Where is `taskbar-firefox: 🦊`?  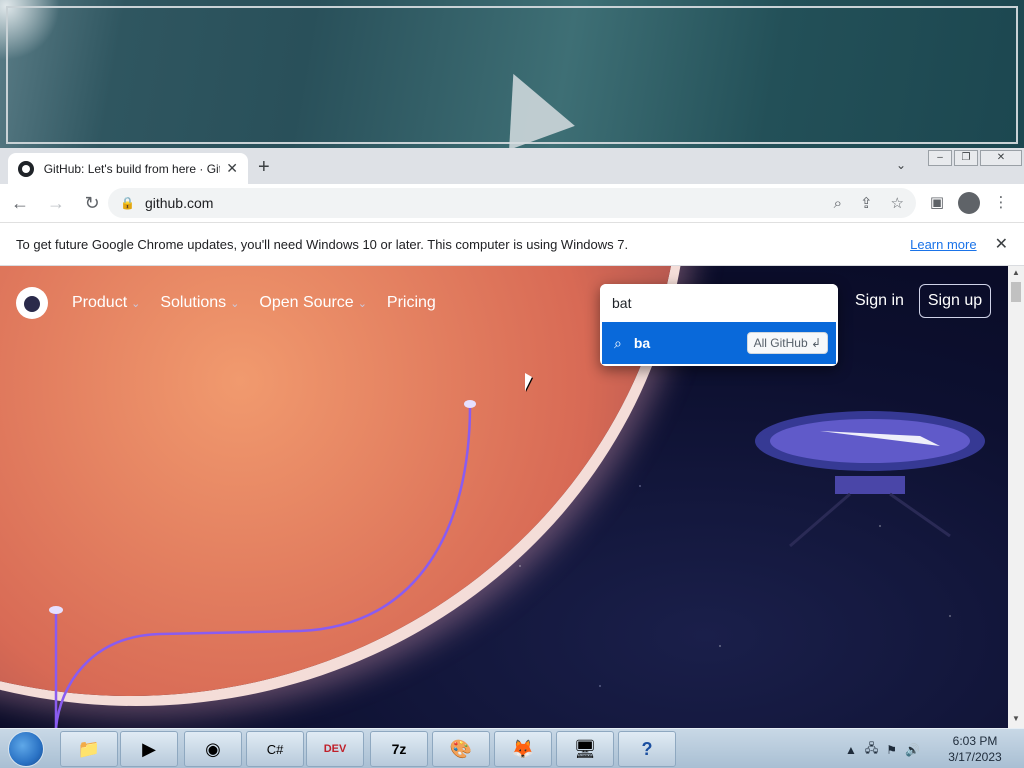 taskbar-firefox: 🦊 is located at coordinates (523, 749).